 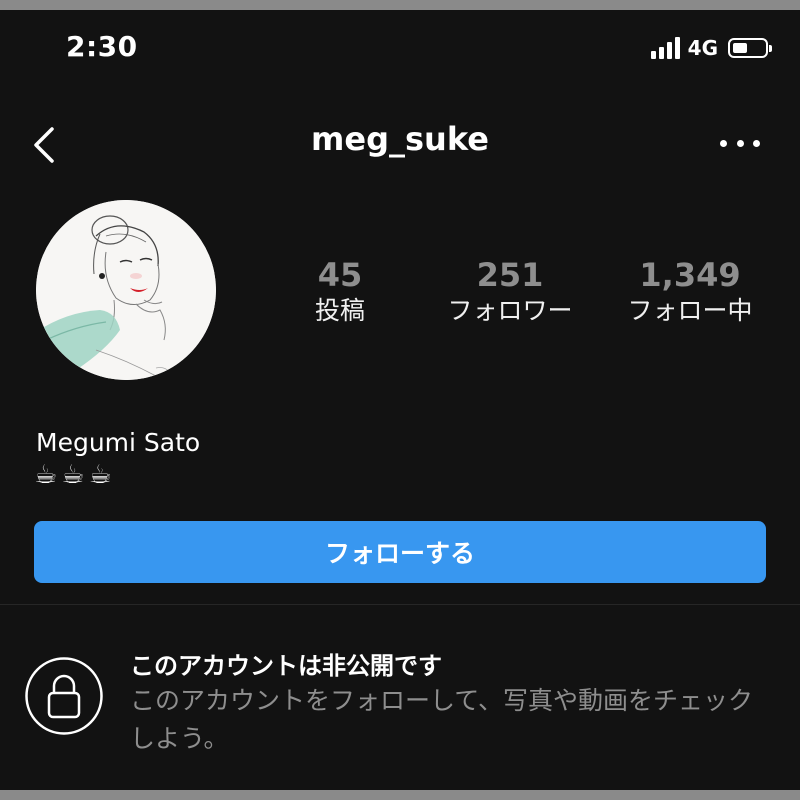 I want to click on following-stat: 1,349 フォロー中, so click(x=690, y=291).